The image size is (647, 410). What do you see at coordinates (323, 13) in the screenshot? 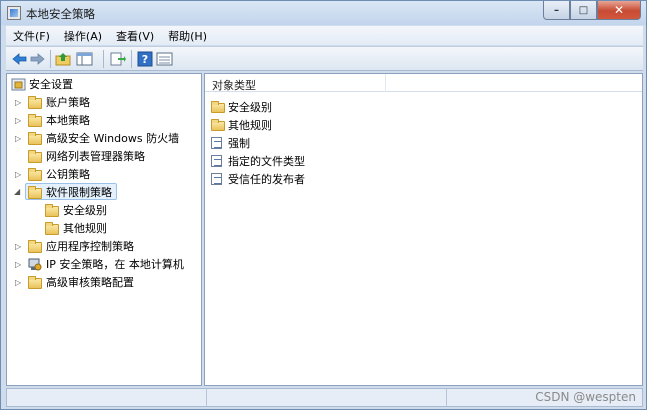
I see `title-bar: 本地安全策略 – □ ✕` at bounding box center [323, 13].